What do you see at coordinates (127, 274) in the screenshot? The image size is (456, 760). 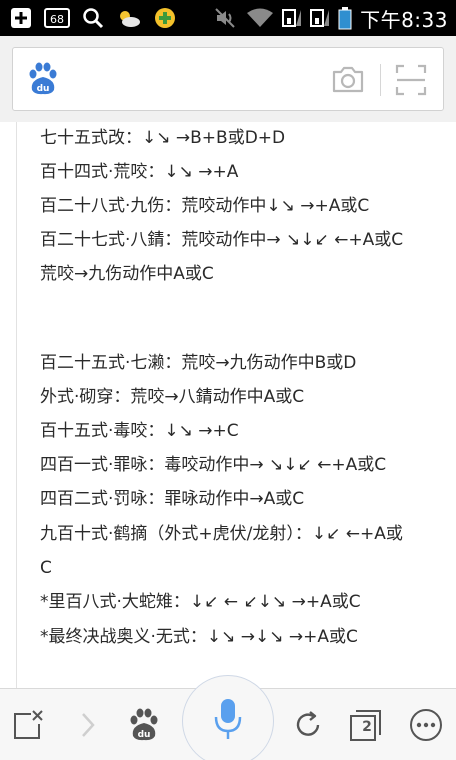 I see `list-item: 荒咬→九伤动作中A或C` at bounding box center [127, 274].